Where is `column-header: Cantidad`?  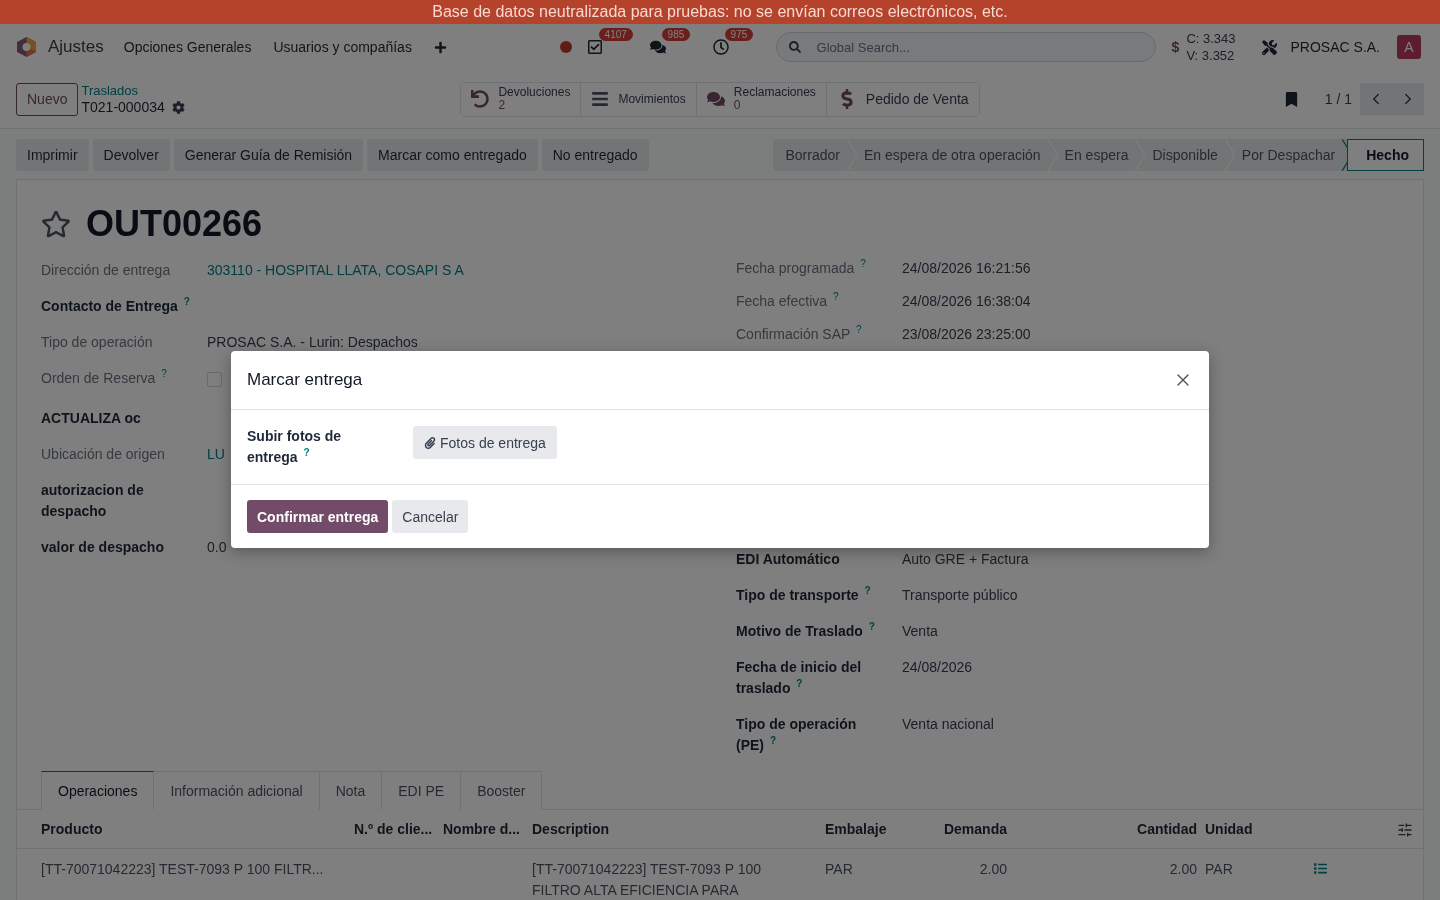 column-header: Cantidad is located at coordinates (1110, 829).